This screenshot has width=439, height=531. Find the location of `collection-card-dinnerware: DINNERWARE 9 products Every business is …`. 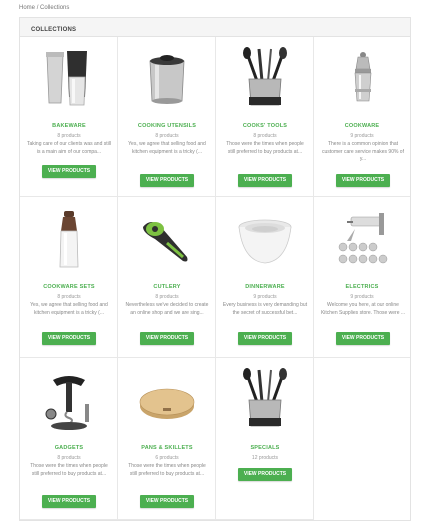

collection-card-dinnerware: DINNERWARE 9 products Every business is … is located at coordinates (265, 277).